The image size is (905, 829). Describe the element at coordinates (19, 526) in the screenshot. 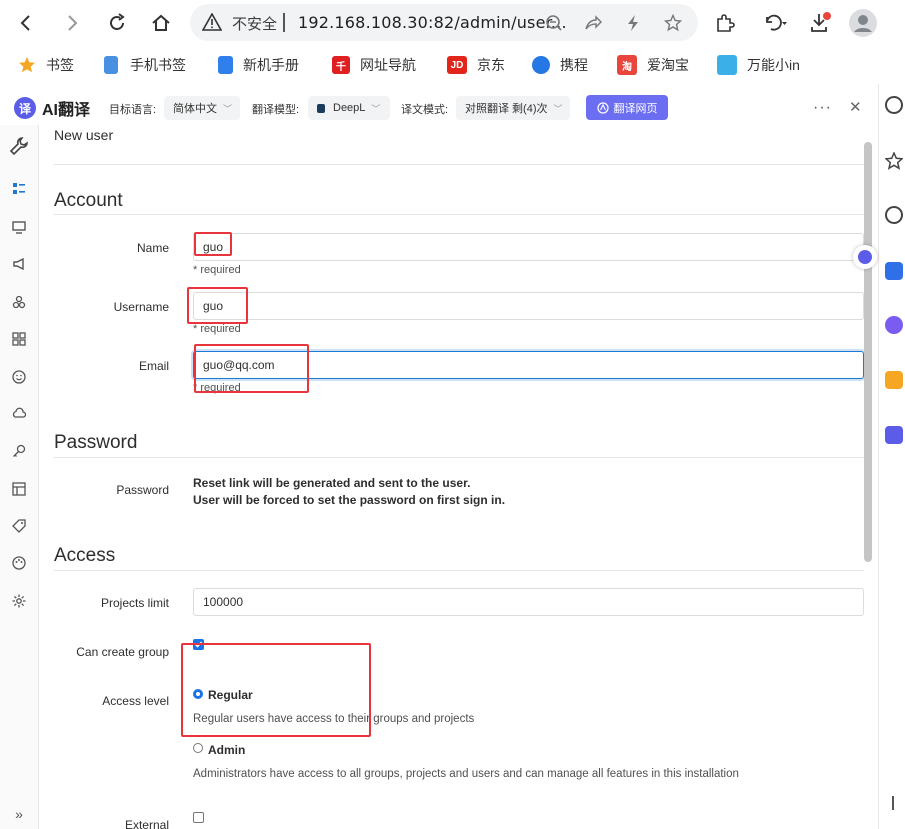

I see `label-icon` at that location.